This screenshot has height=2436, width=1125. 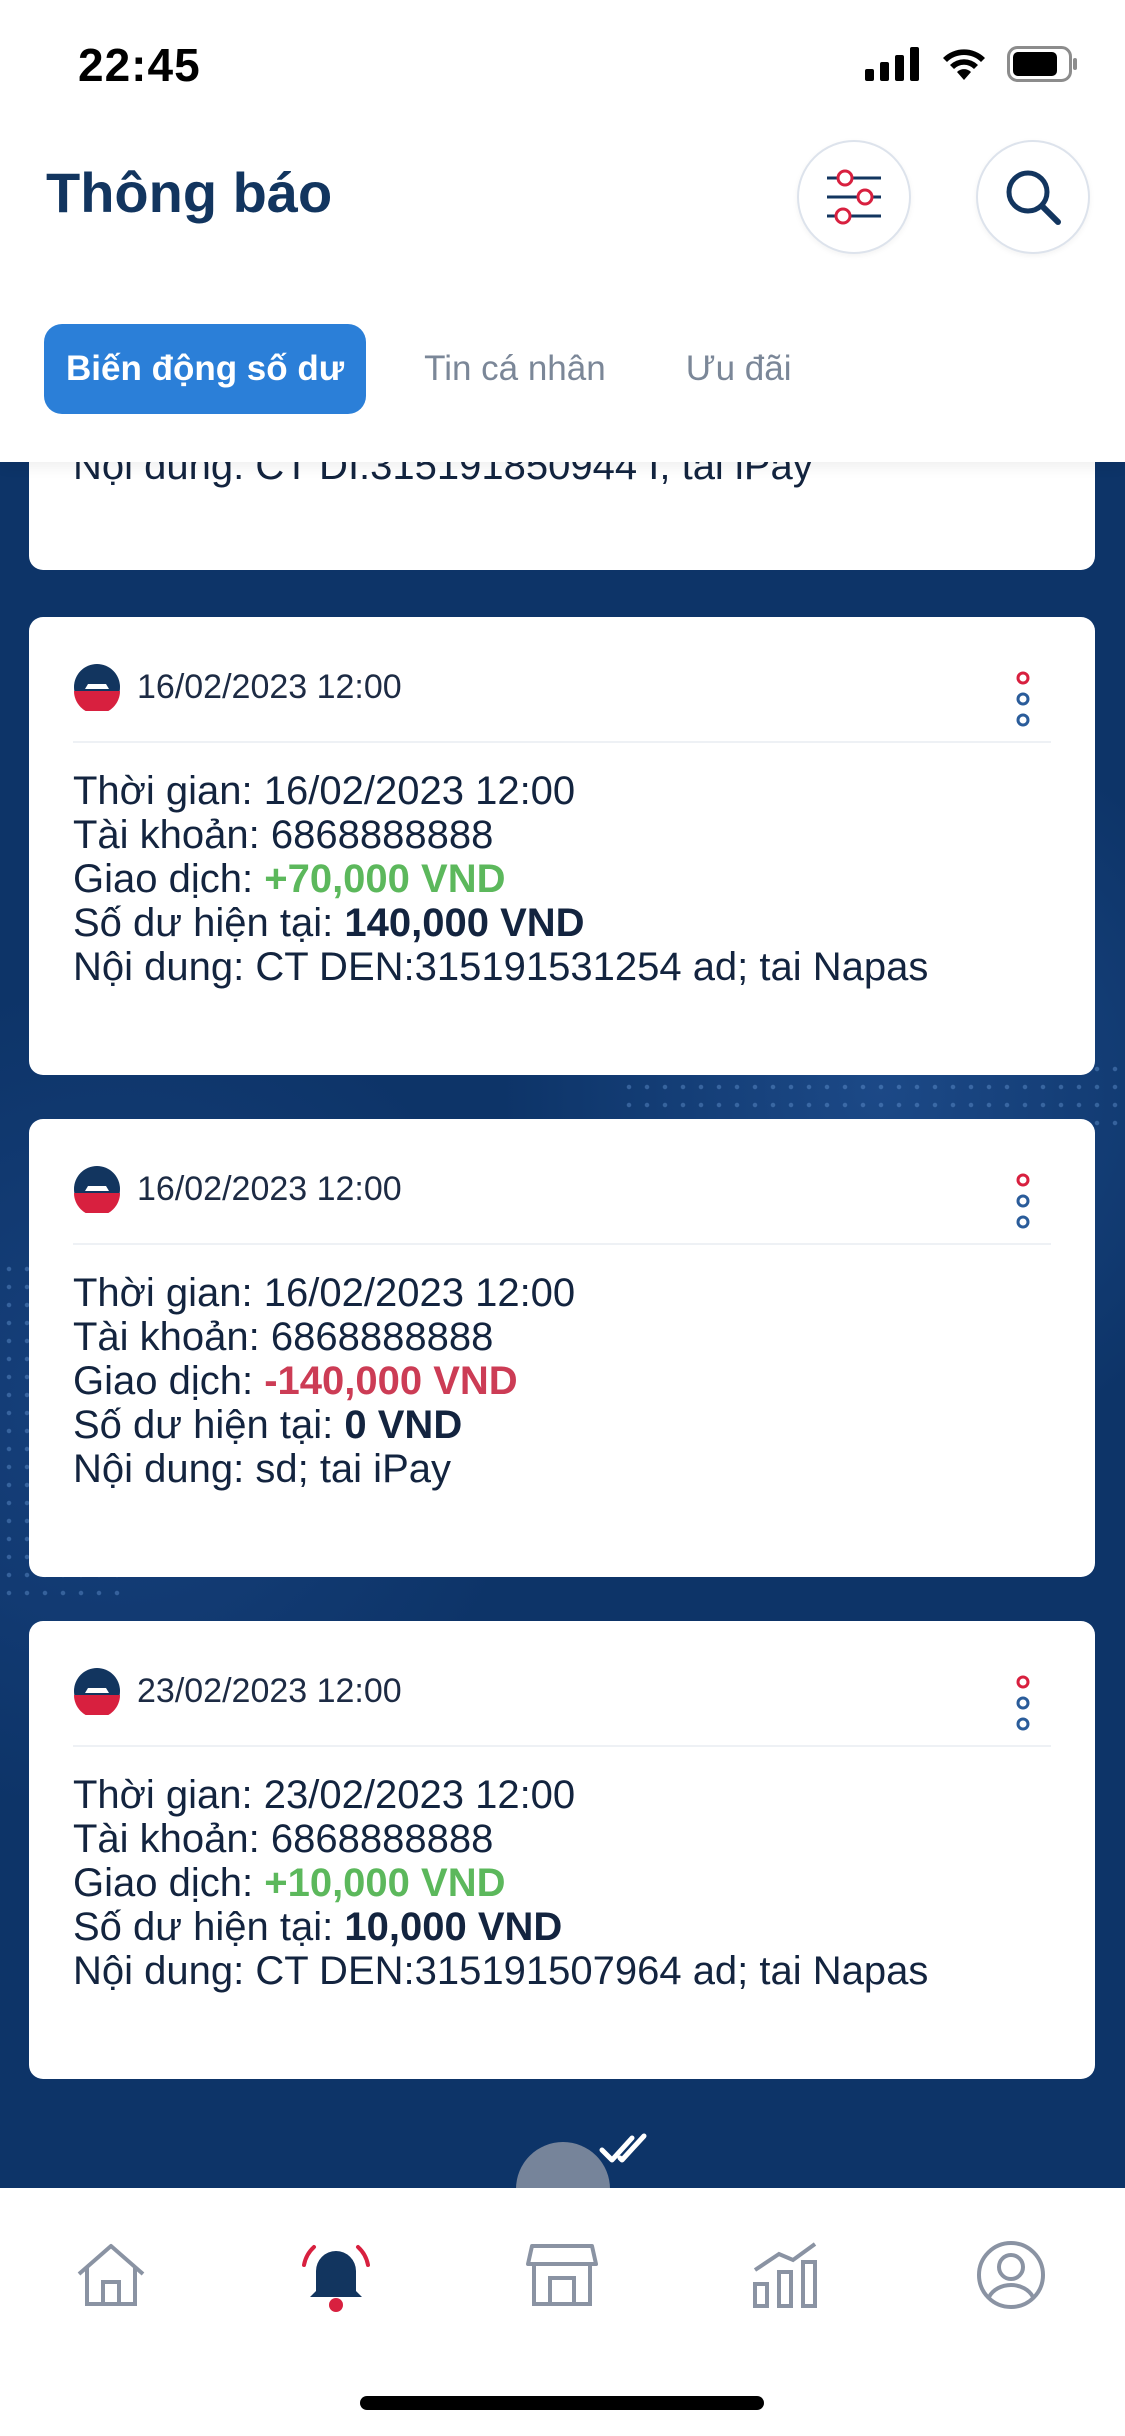 I want to click on content-value: sd; tai iPay, so click(x=353, y=1469).